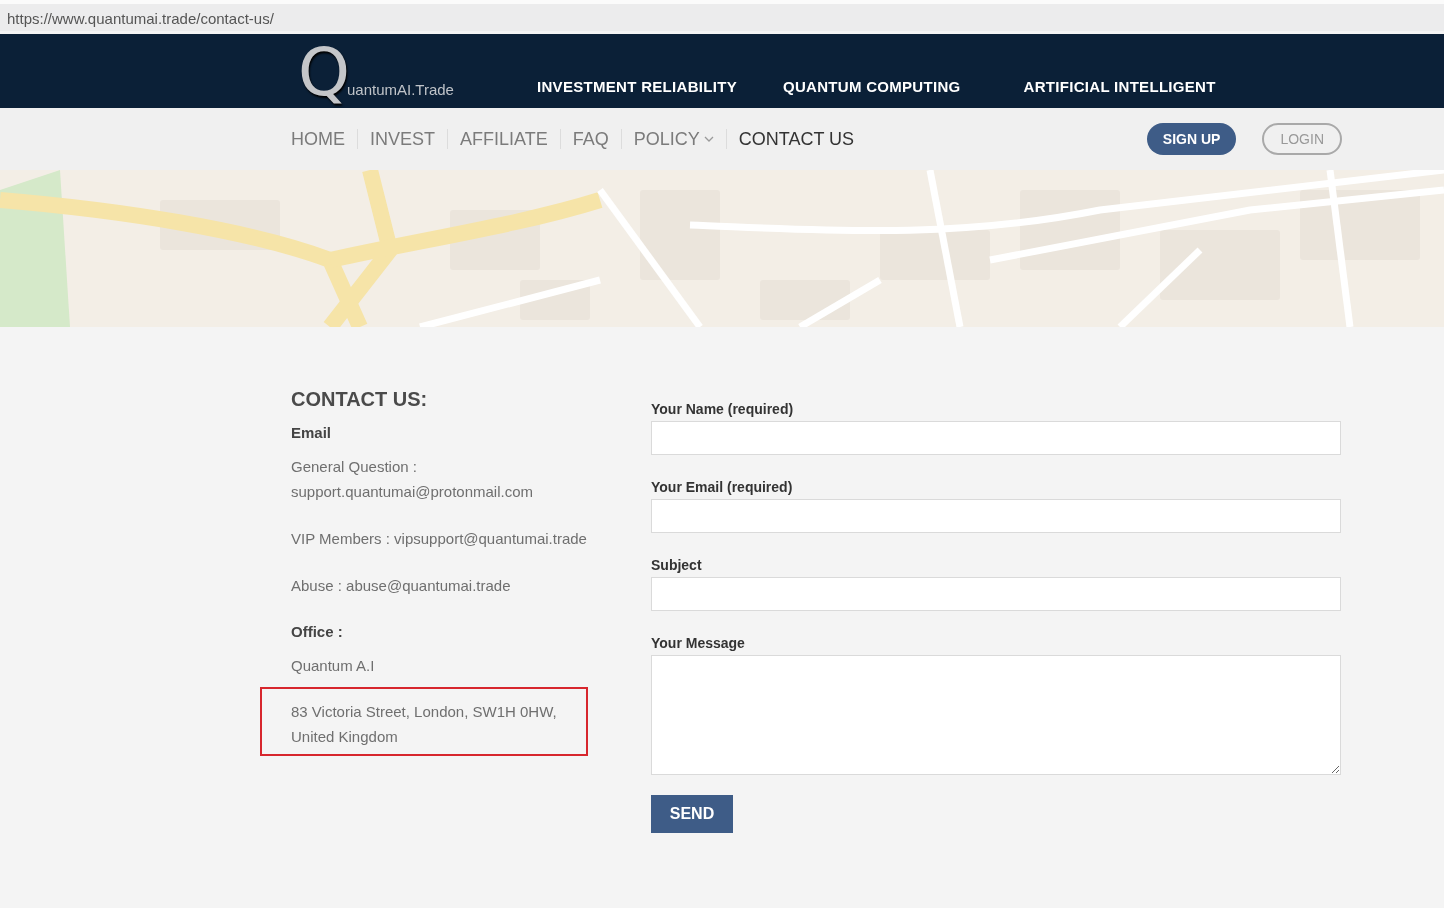  I want to click on nav-link: CONTACT US, so click(796, 139).